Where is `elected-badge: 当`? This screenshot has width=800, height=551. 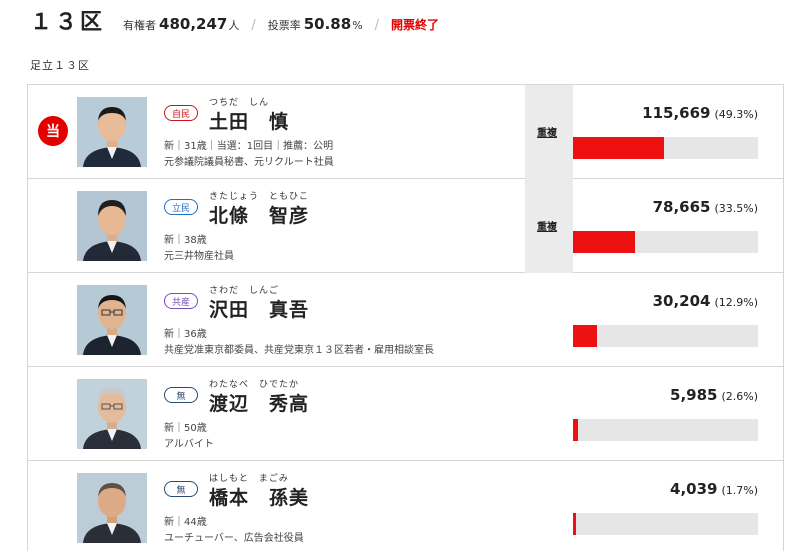 elected-badge: 当 is located at coordinates (53, 131).